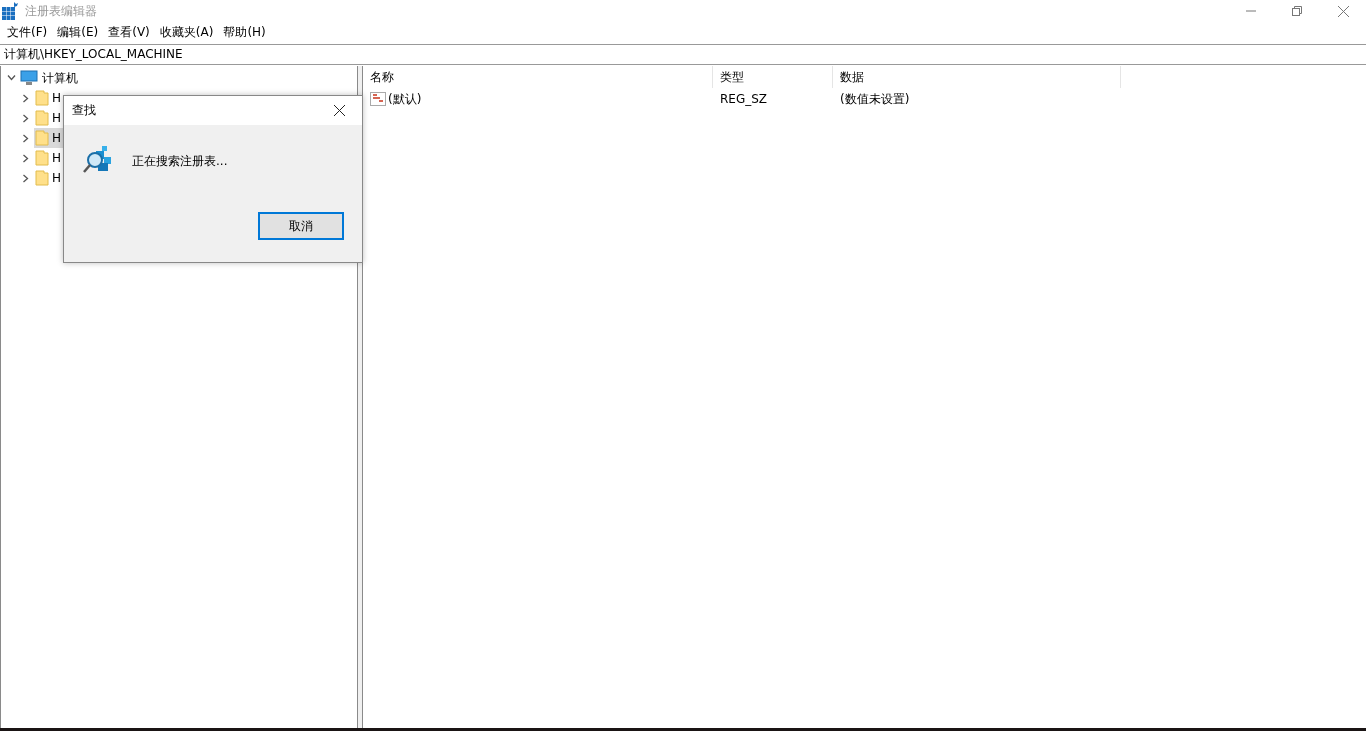  I want to click on table-cell-text: REG_SZ, so click(744, 99).